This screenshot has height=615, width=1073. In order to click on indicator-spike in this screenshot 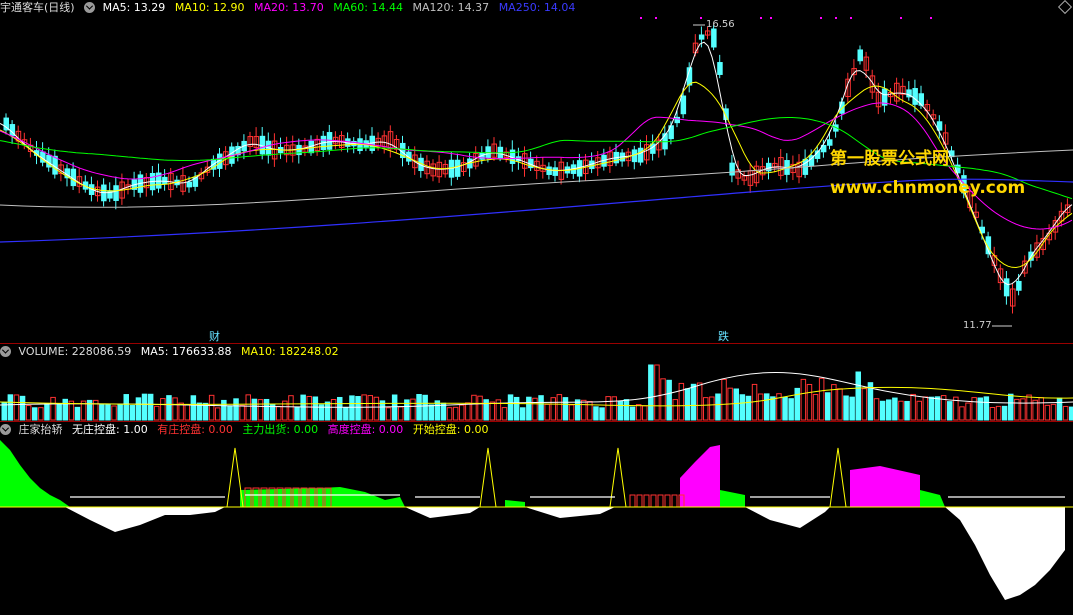, I will do `click(838, 477)`.